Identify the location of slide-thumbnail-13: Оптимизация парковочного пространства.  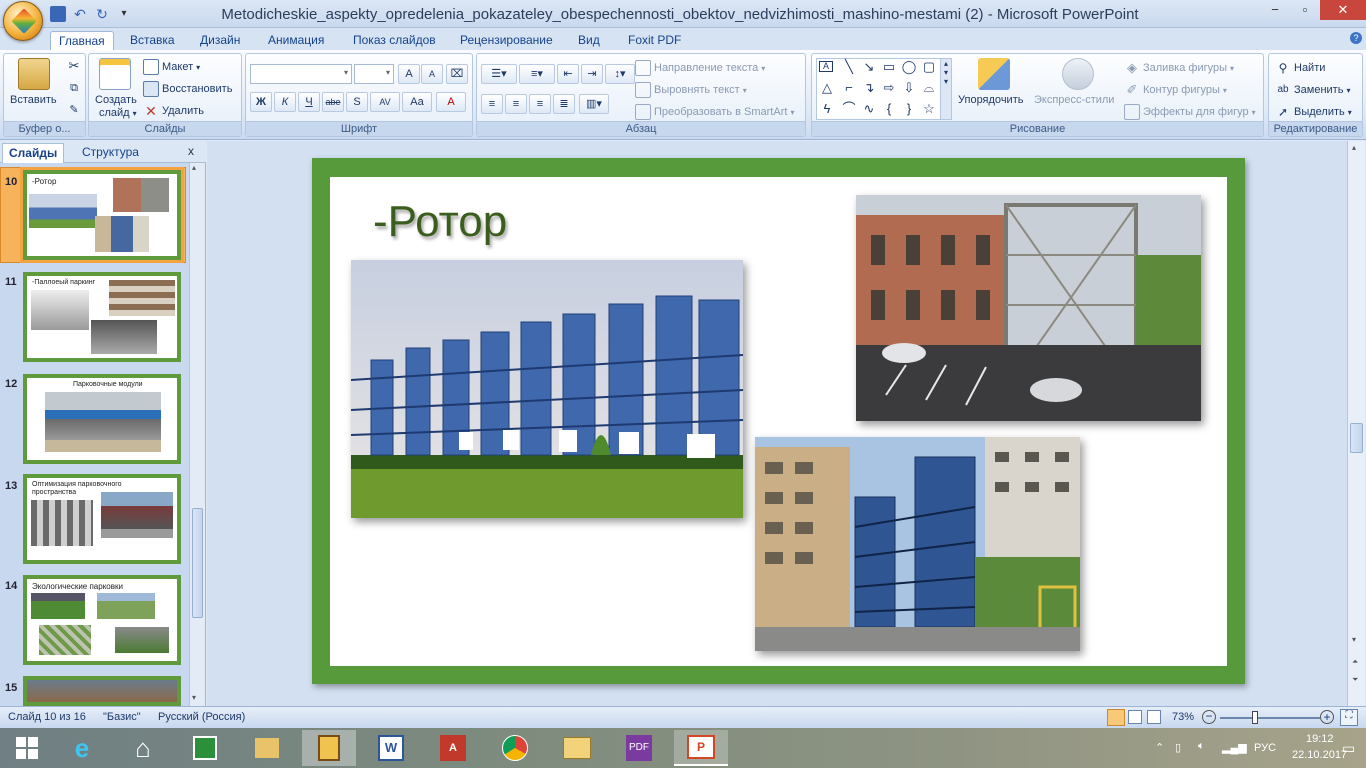
(102, 519).